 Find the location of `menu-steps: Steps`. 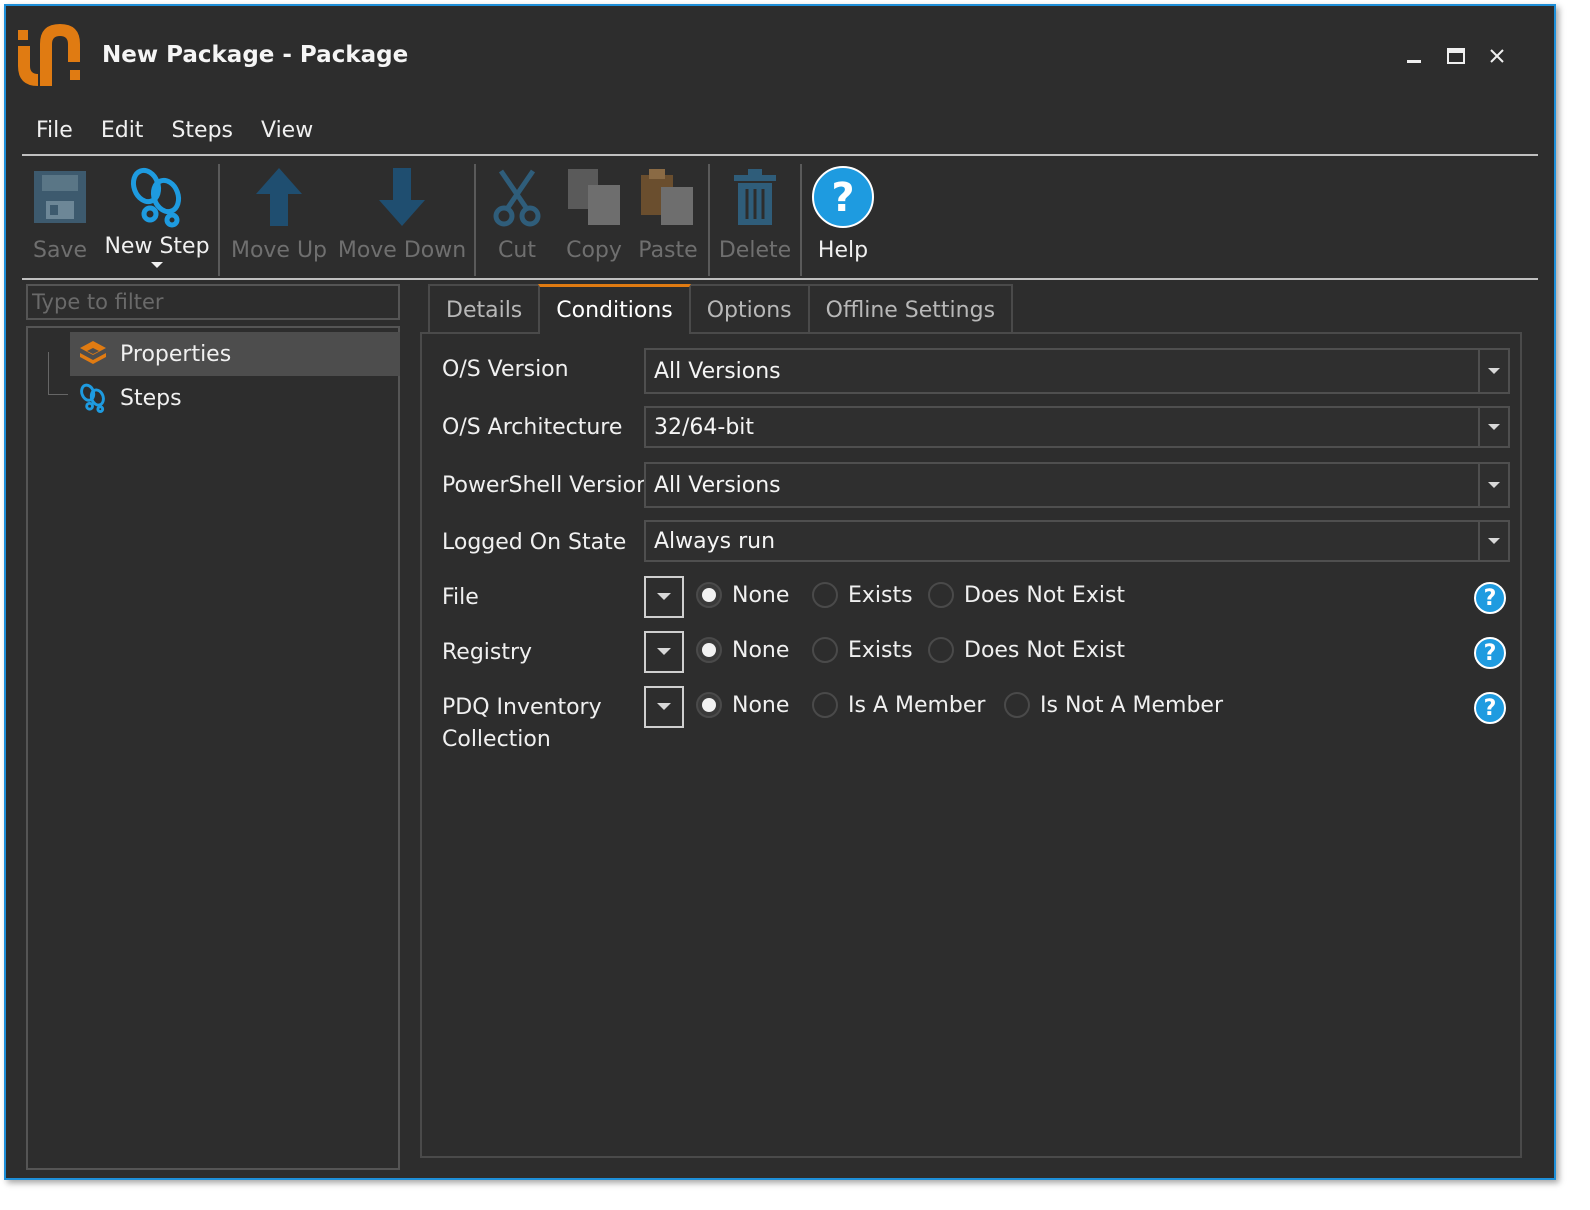

menu-steps: Steps is located at coordinates (202, 134).